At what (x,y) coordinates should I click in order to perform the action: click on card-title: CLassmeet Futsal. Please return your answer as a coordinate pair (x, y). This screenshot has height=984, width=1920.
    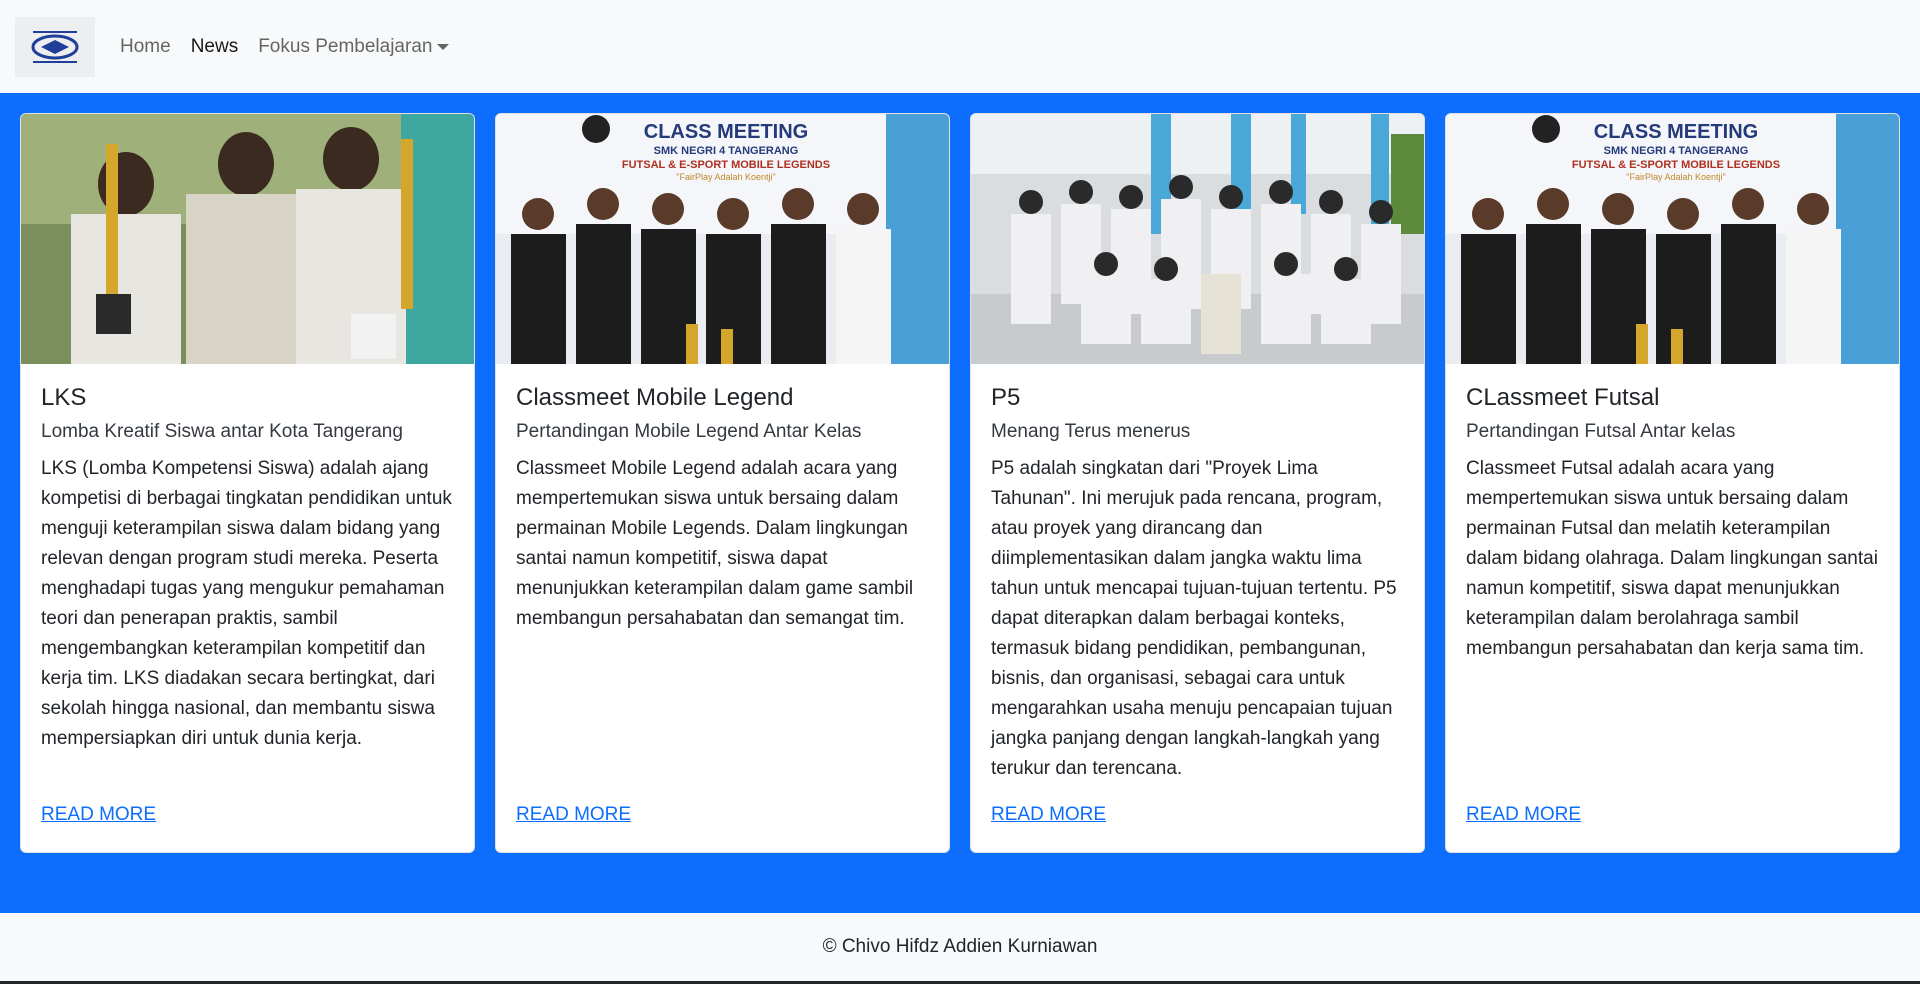
    Looking at the image, I should click on (1563, 397).